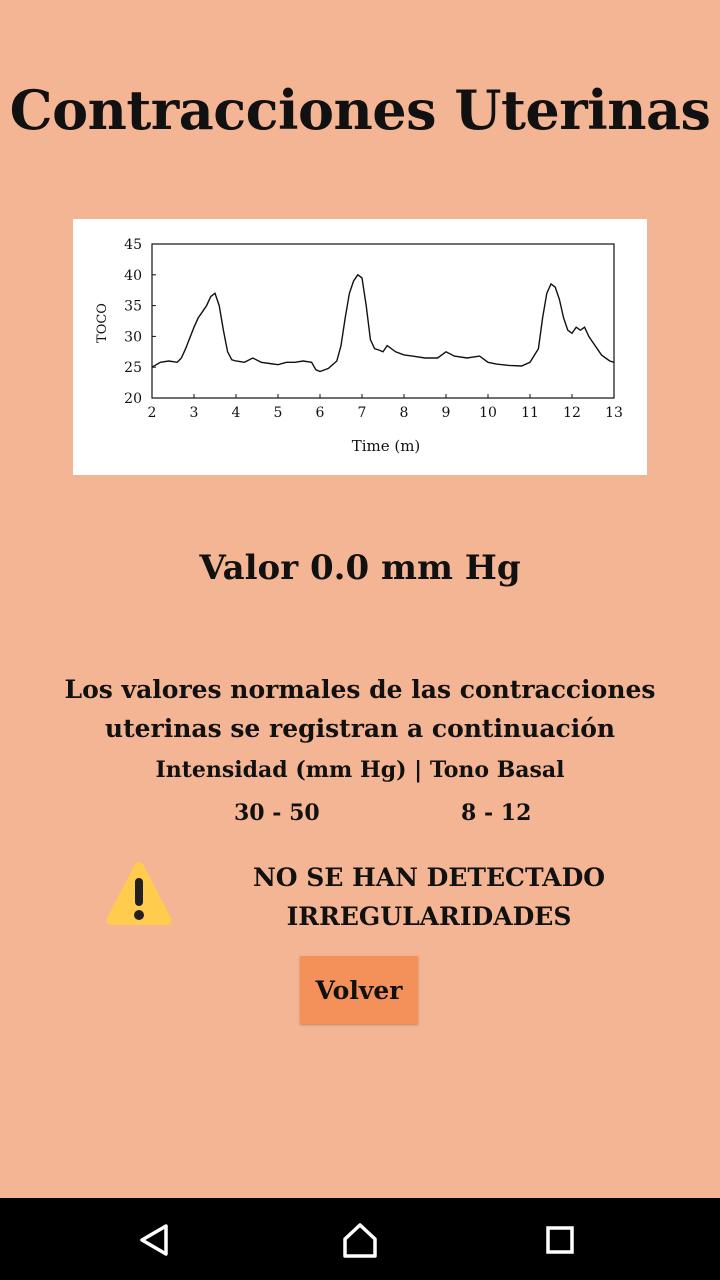 This screenshot has height=1280, width=720. I want to click on y-tick-label: 45, so click(133, 245).